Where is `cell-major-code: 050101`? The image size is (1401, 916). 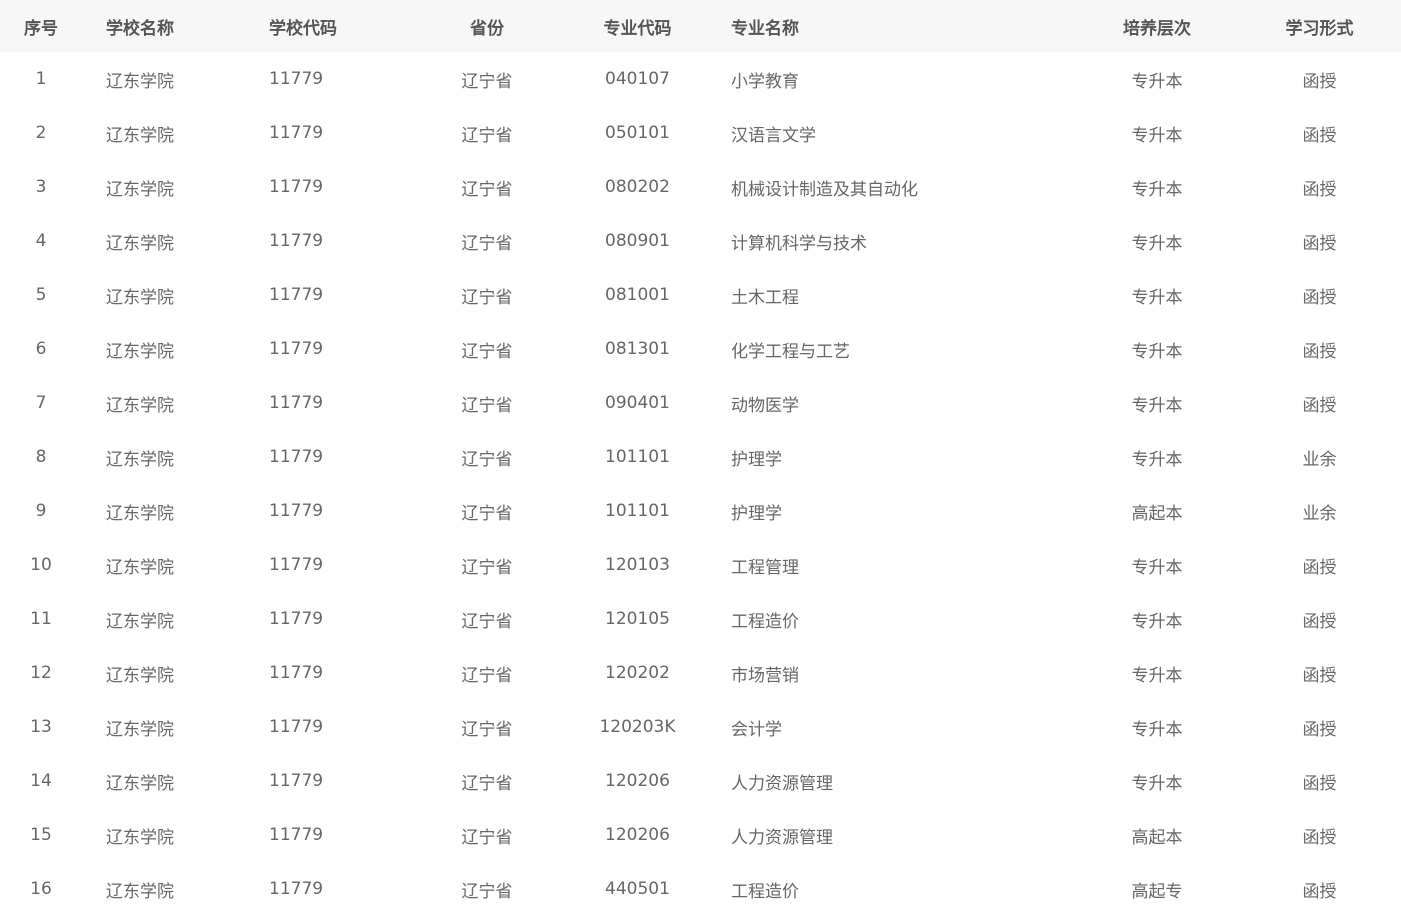
cell-major-code: 050101 is located at coordinates (637, 133).